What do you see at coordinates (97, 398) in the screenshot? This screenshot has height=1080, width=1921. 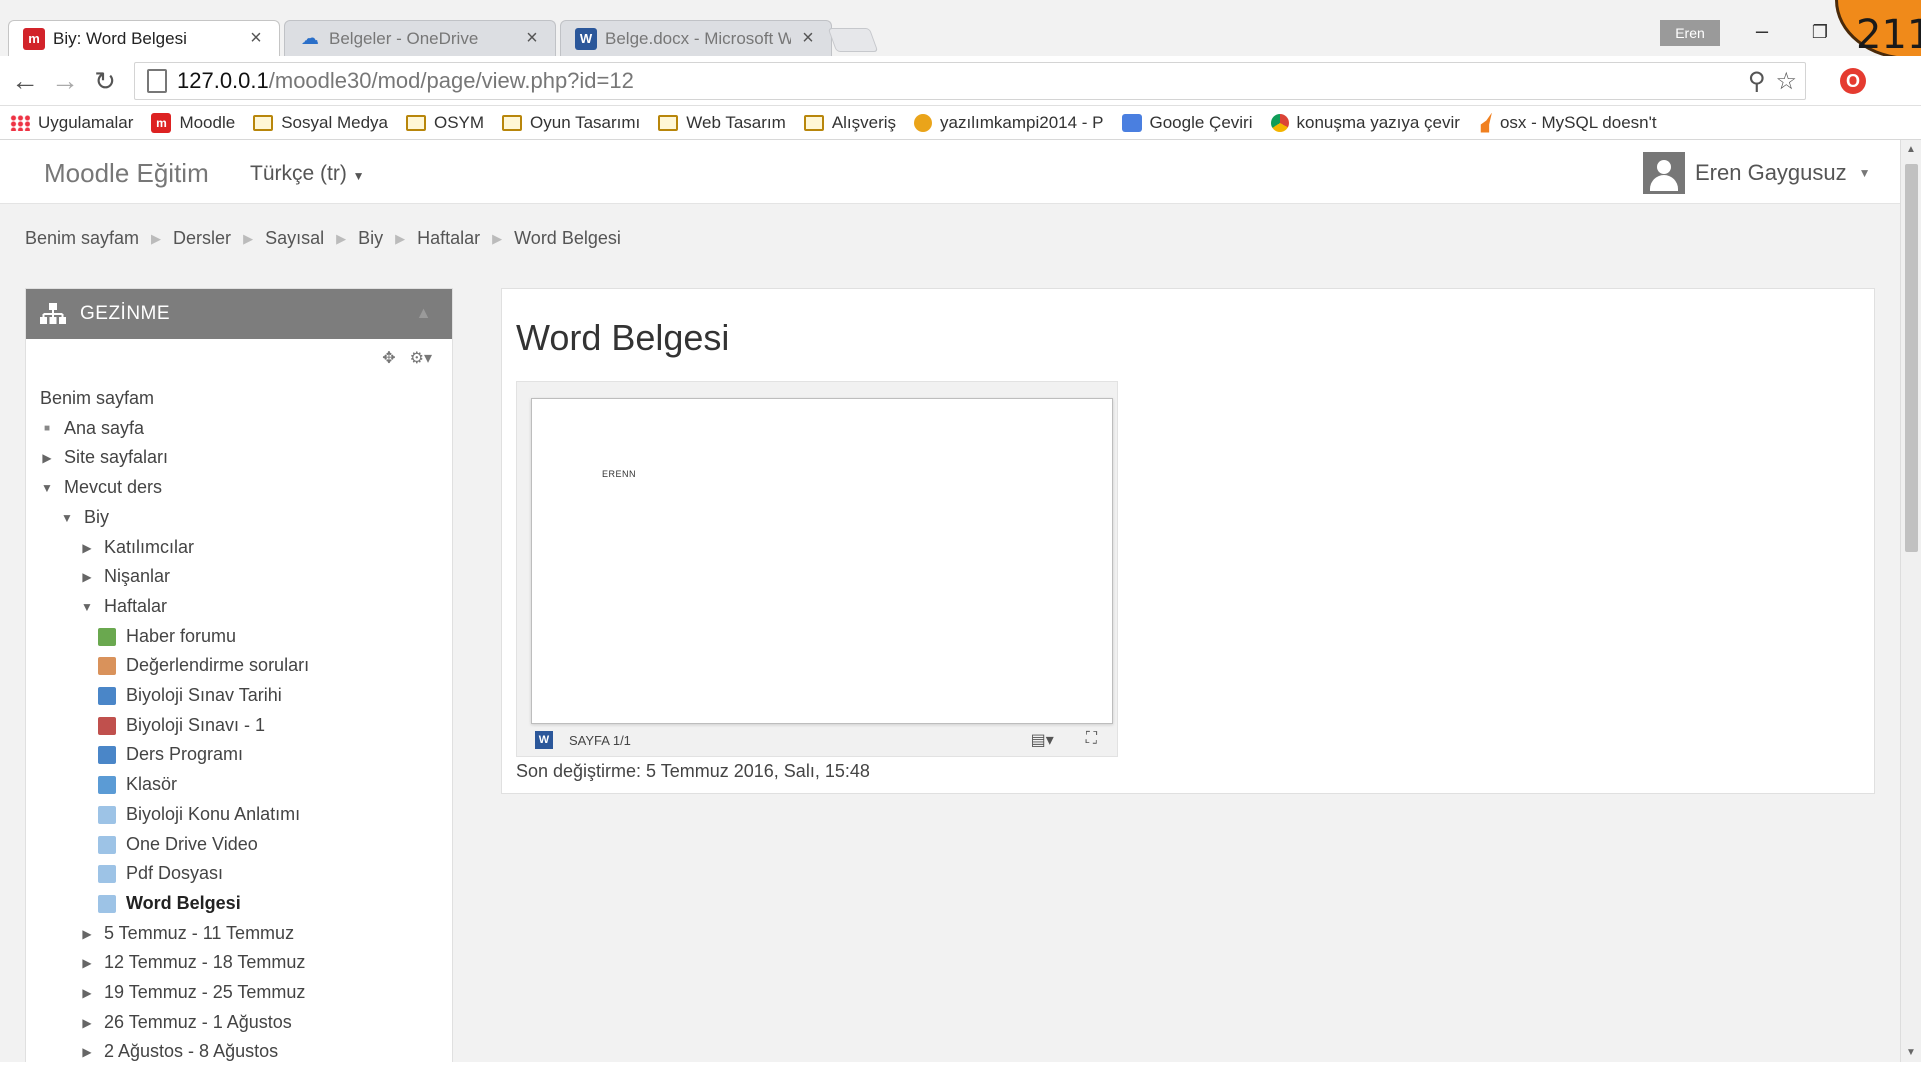 I see `nav-item: Benim sayfam` at bounding box center [97, 398].